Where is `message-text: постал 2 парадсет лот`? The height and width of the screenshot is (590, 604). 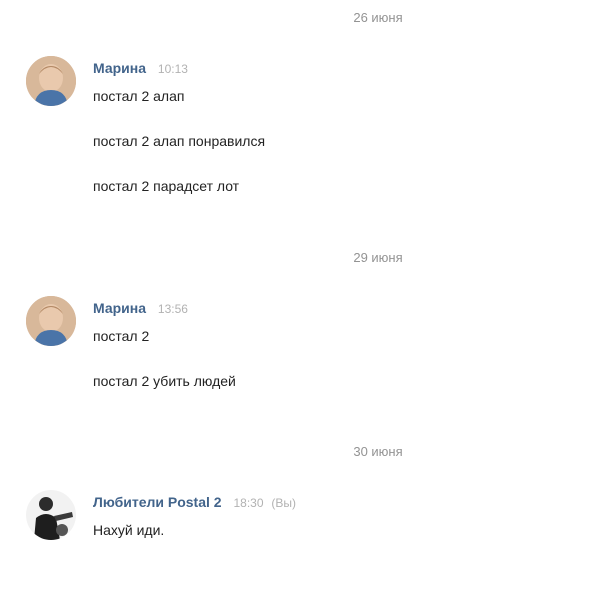 message-text: постал 2 парадсет лот is located at coordinates (166, 186).